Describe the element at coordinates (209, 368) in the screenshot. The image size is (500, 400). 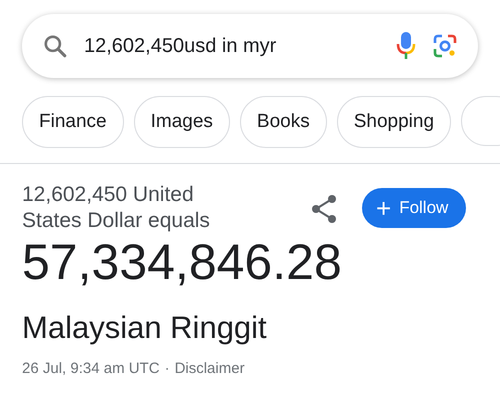
I see `disclaimer-link: Disclaimer` at that location.